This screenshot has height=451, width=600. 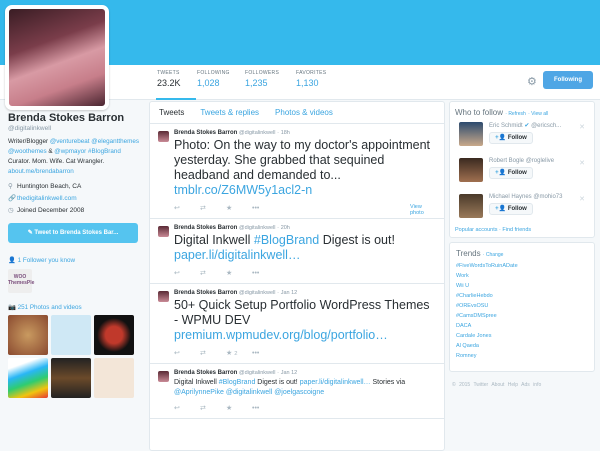 I want to click on bio-link: @wpmayor, so click(x=70, y=151).